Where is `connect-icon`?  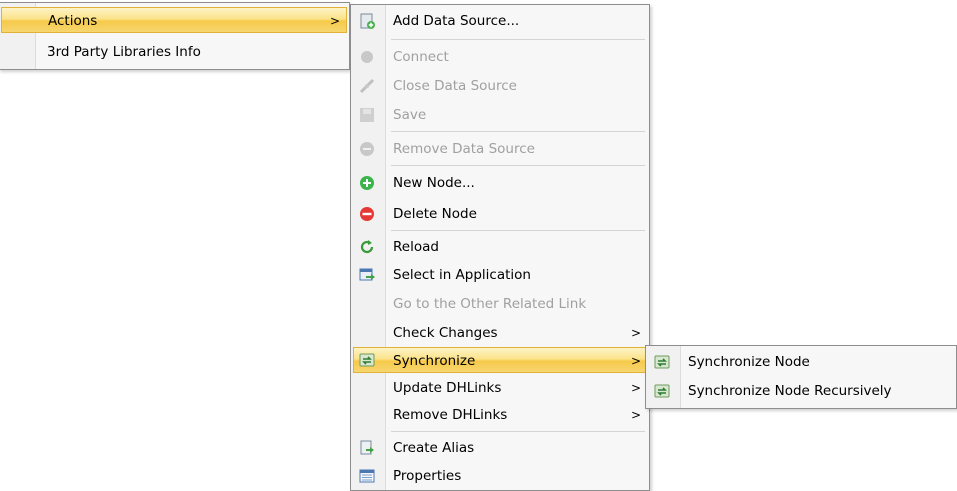 connect-icon is located at coordinates (367, 57).